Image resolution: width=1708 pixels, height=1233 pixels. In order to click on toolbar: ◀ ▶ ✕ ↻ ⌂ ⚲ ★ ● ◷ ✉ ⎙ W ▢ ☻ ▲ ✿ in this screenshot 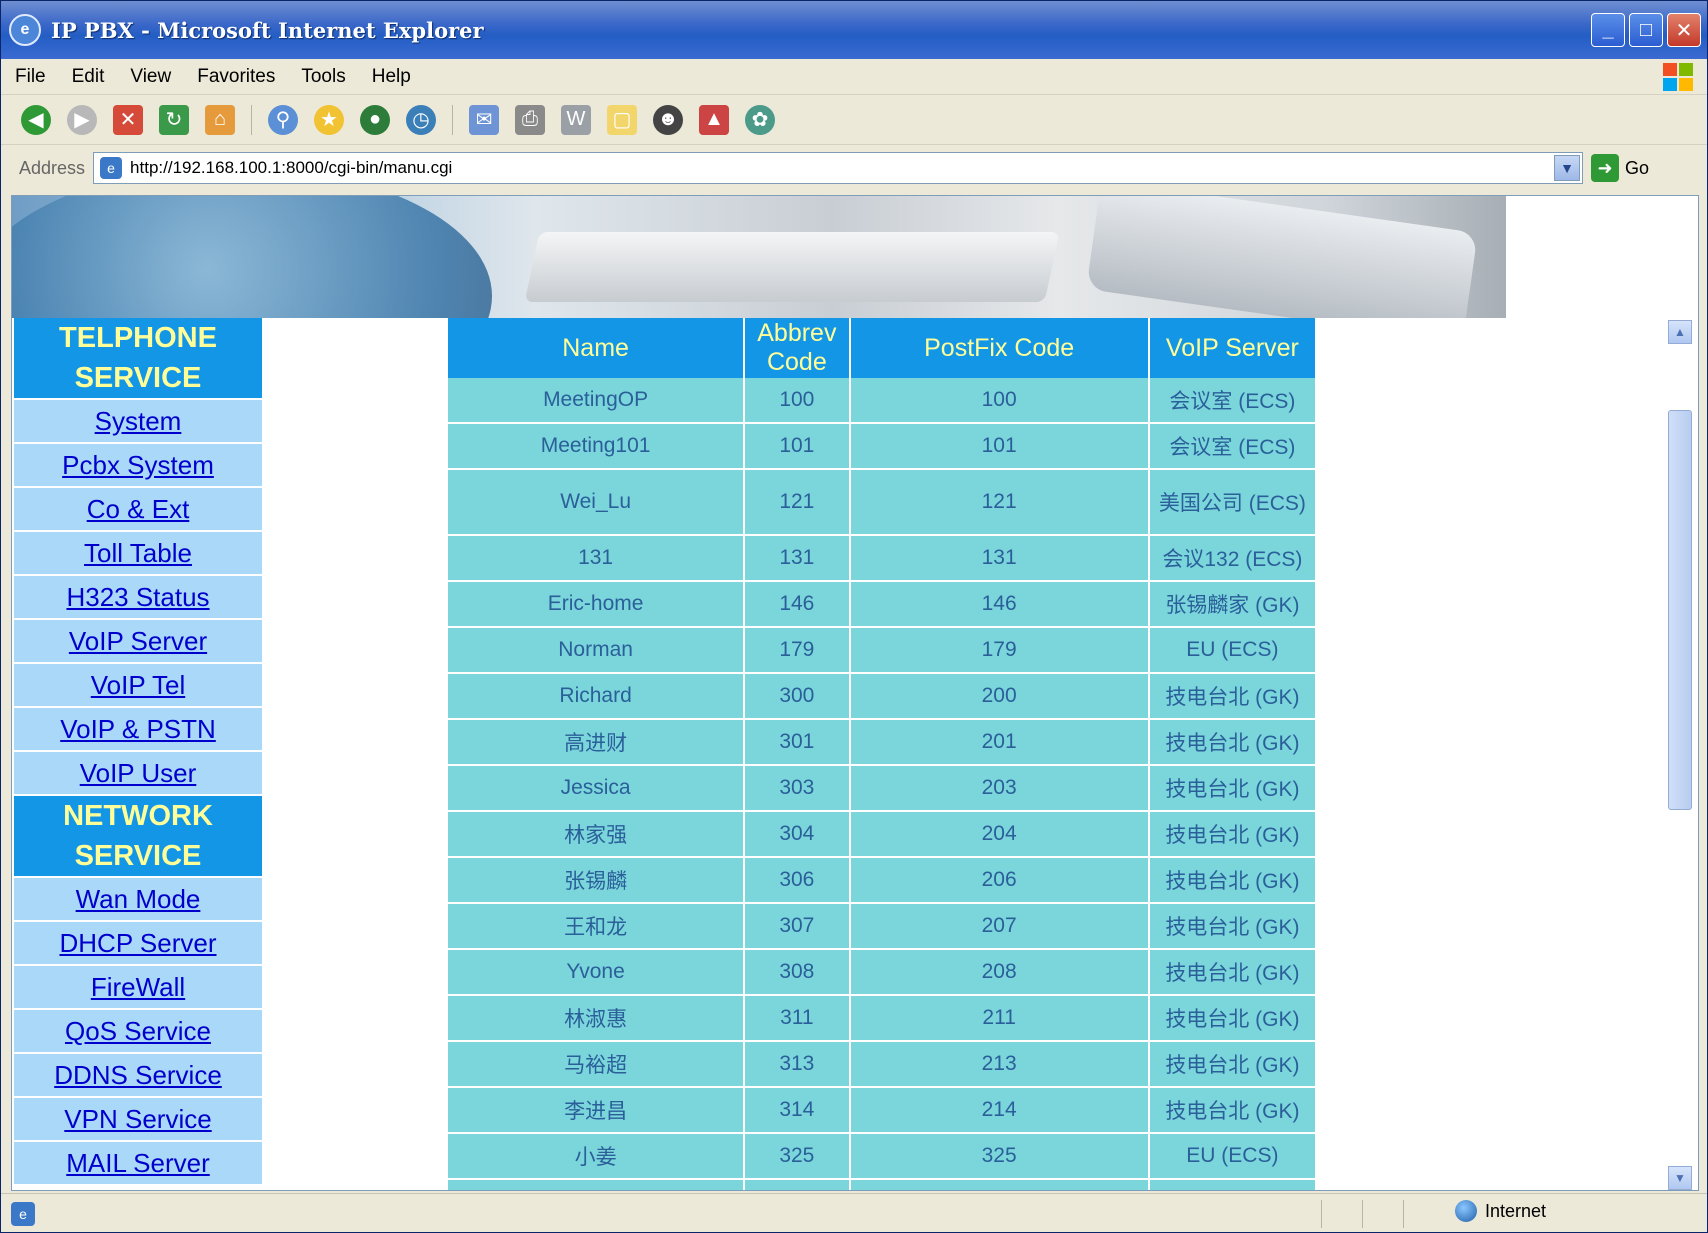, I will do `click(854, 120)`.